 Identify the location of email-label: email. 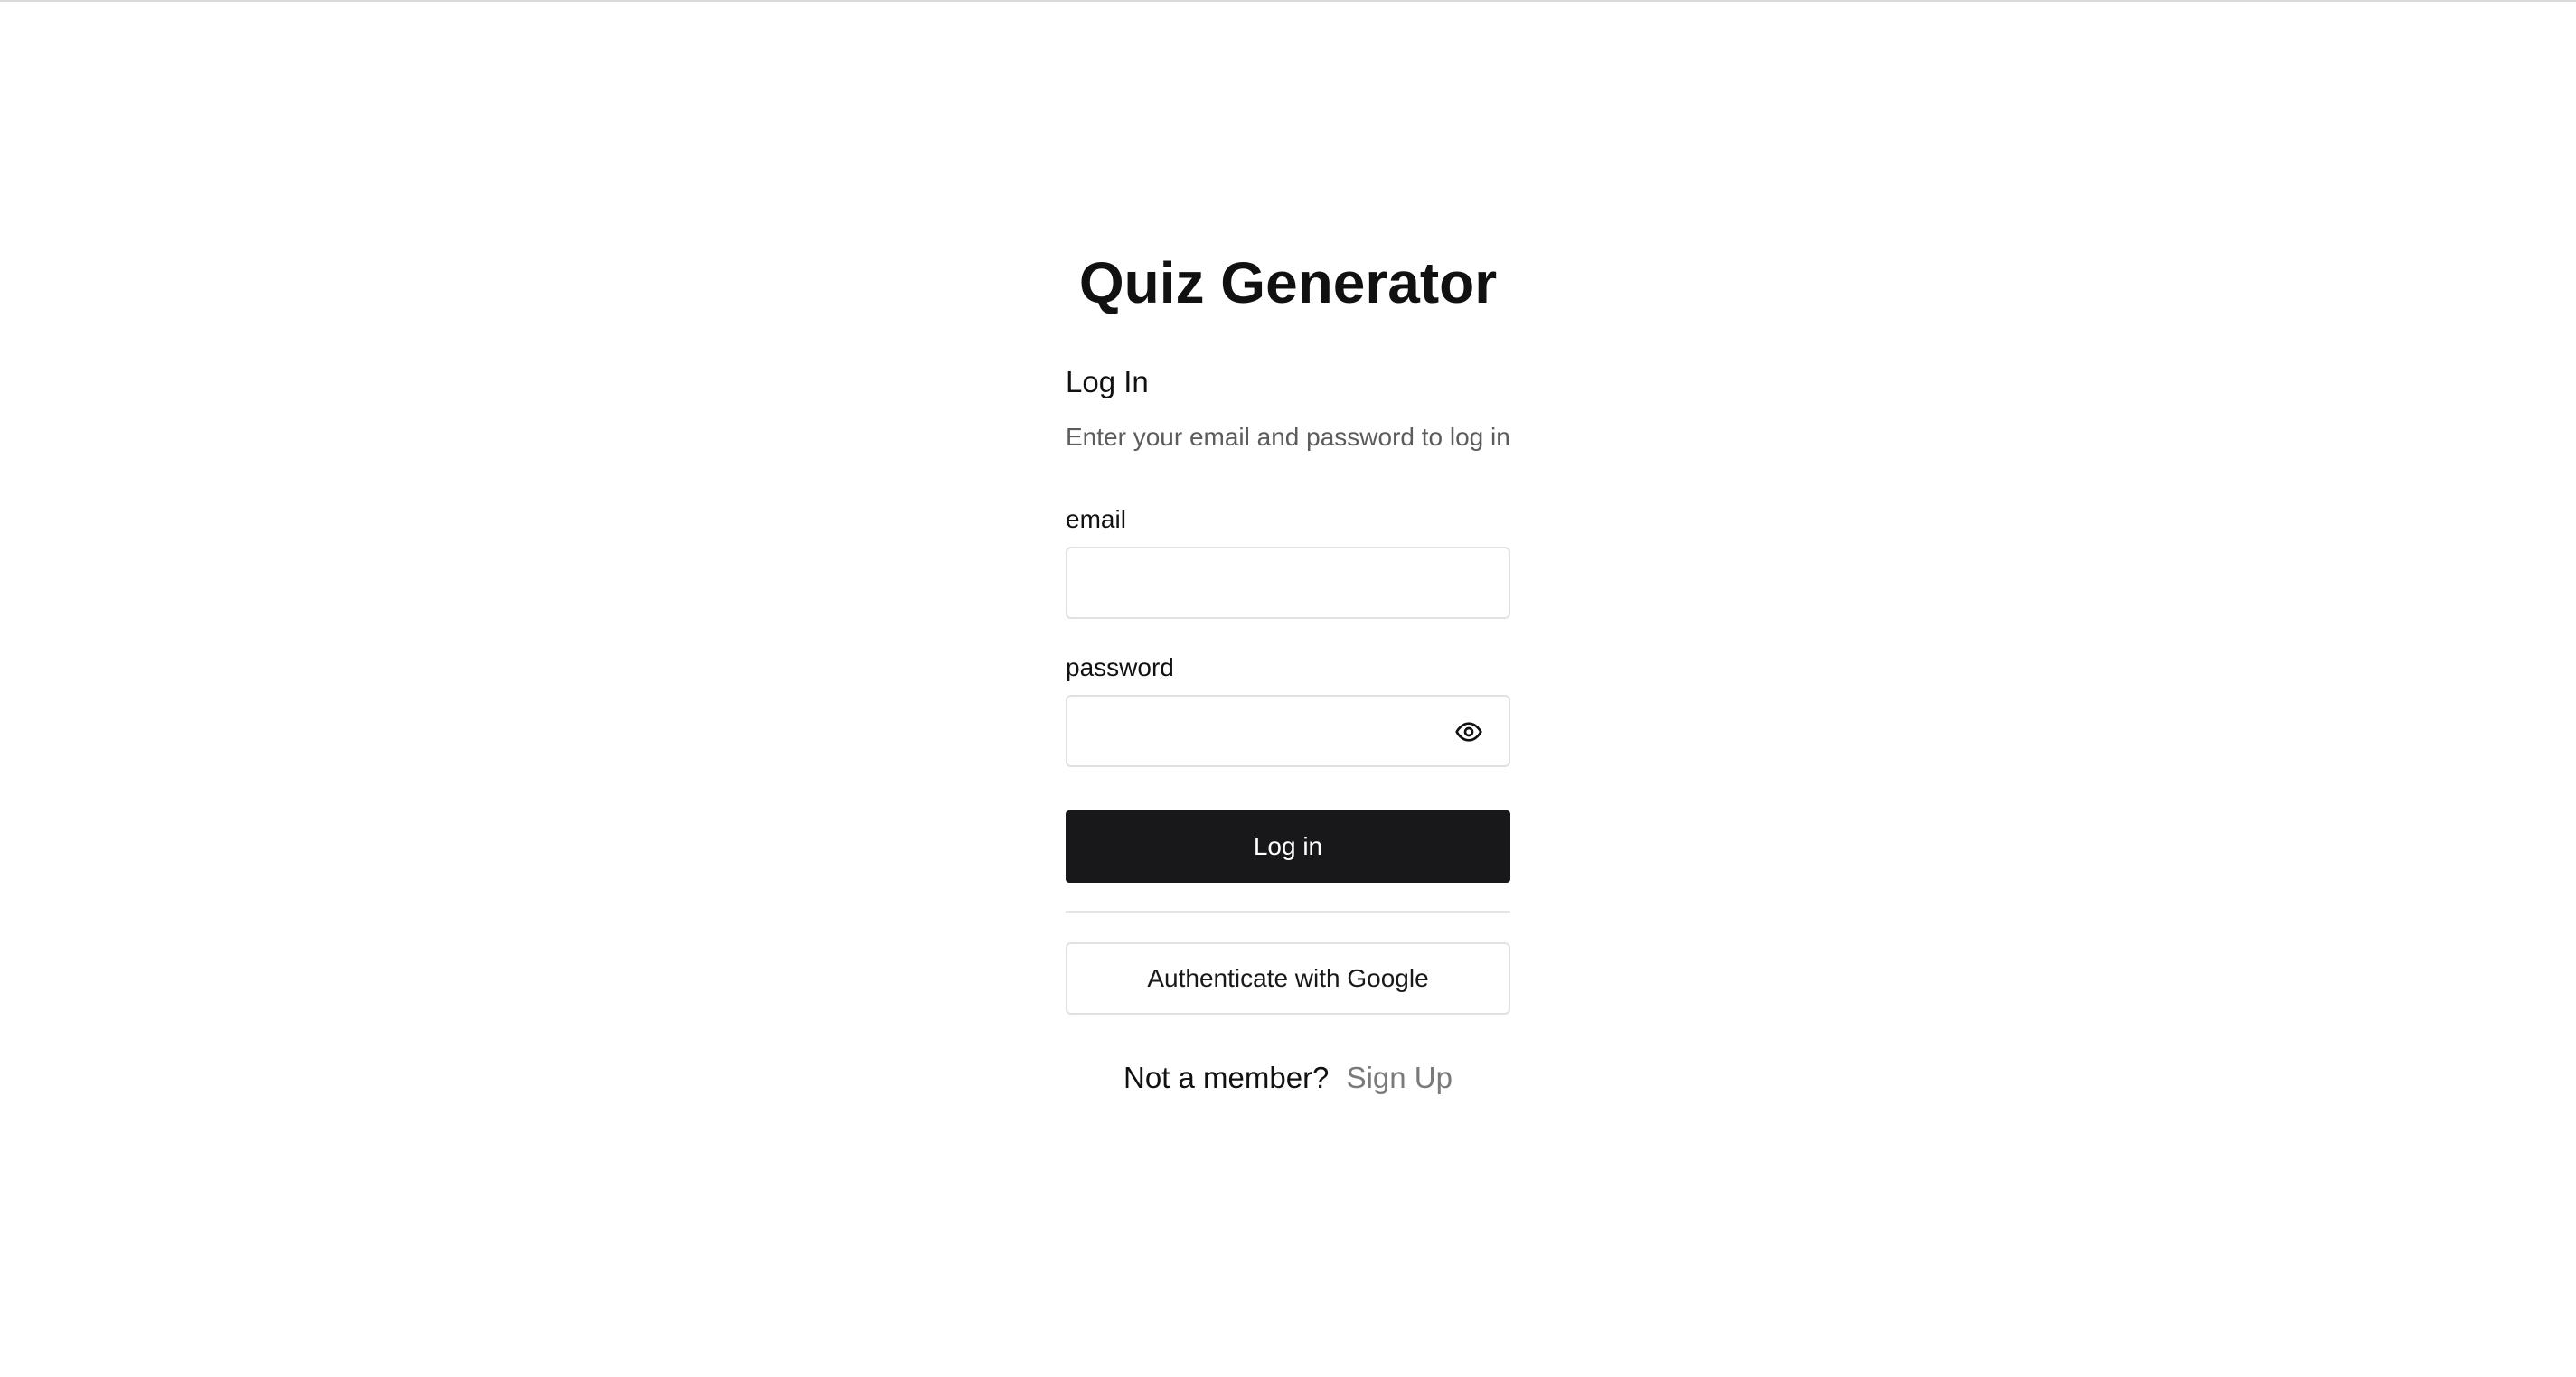
(1096, 519).